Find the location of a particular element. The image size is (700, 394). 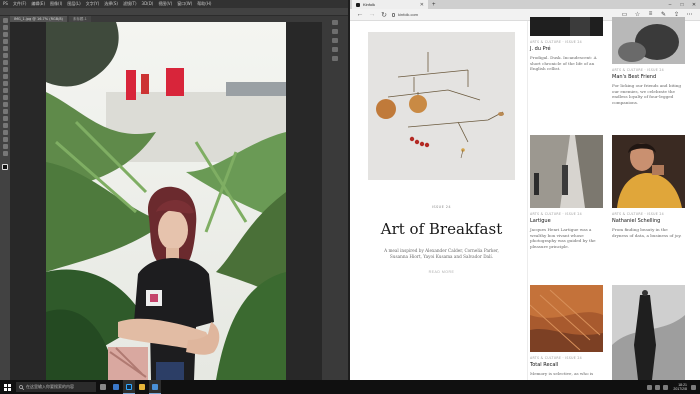

card-title: Nathaniel Schelling is located at coordinates (648, 221).